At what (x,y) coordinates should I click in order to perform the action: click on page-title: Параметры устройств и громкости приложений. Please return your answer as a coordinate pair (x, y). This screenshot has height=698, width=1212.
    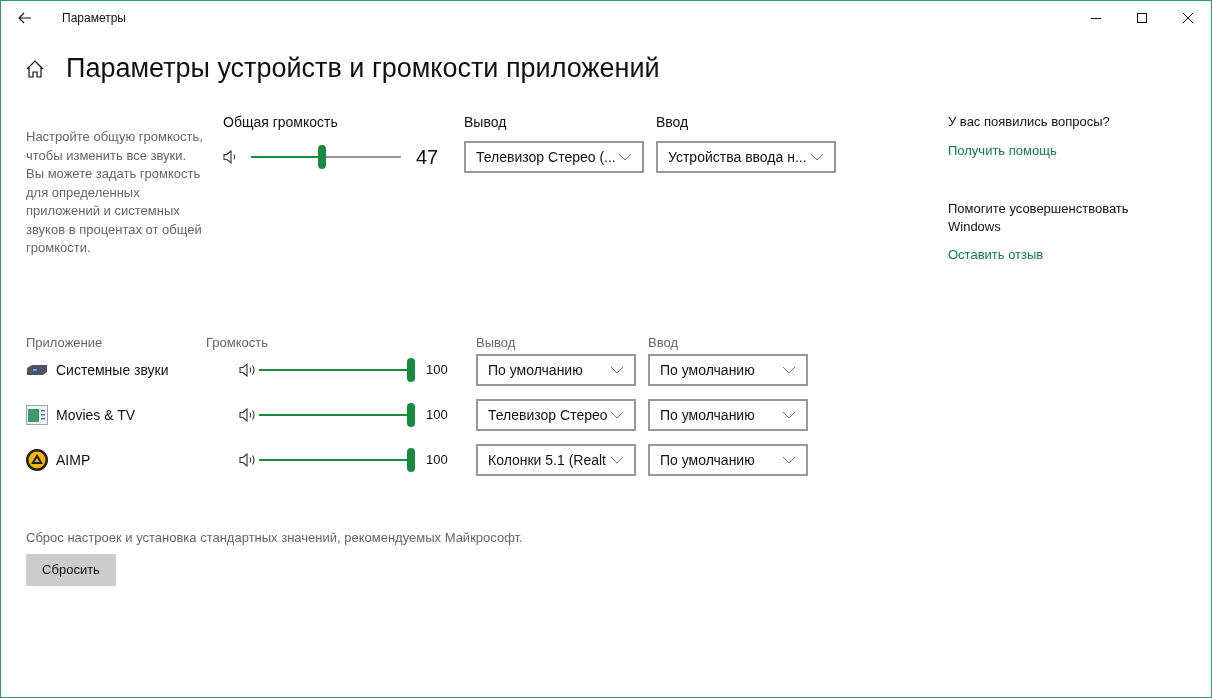
    Looking at the image, I should click on (363, 68).